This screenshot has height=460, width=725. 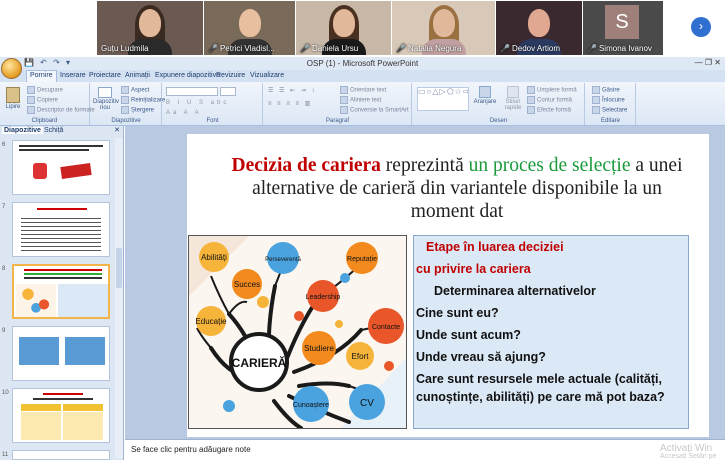 I want to click on shape-fill-button: Umplere formă, so click(x=552, y=90).